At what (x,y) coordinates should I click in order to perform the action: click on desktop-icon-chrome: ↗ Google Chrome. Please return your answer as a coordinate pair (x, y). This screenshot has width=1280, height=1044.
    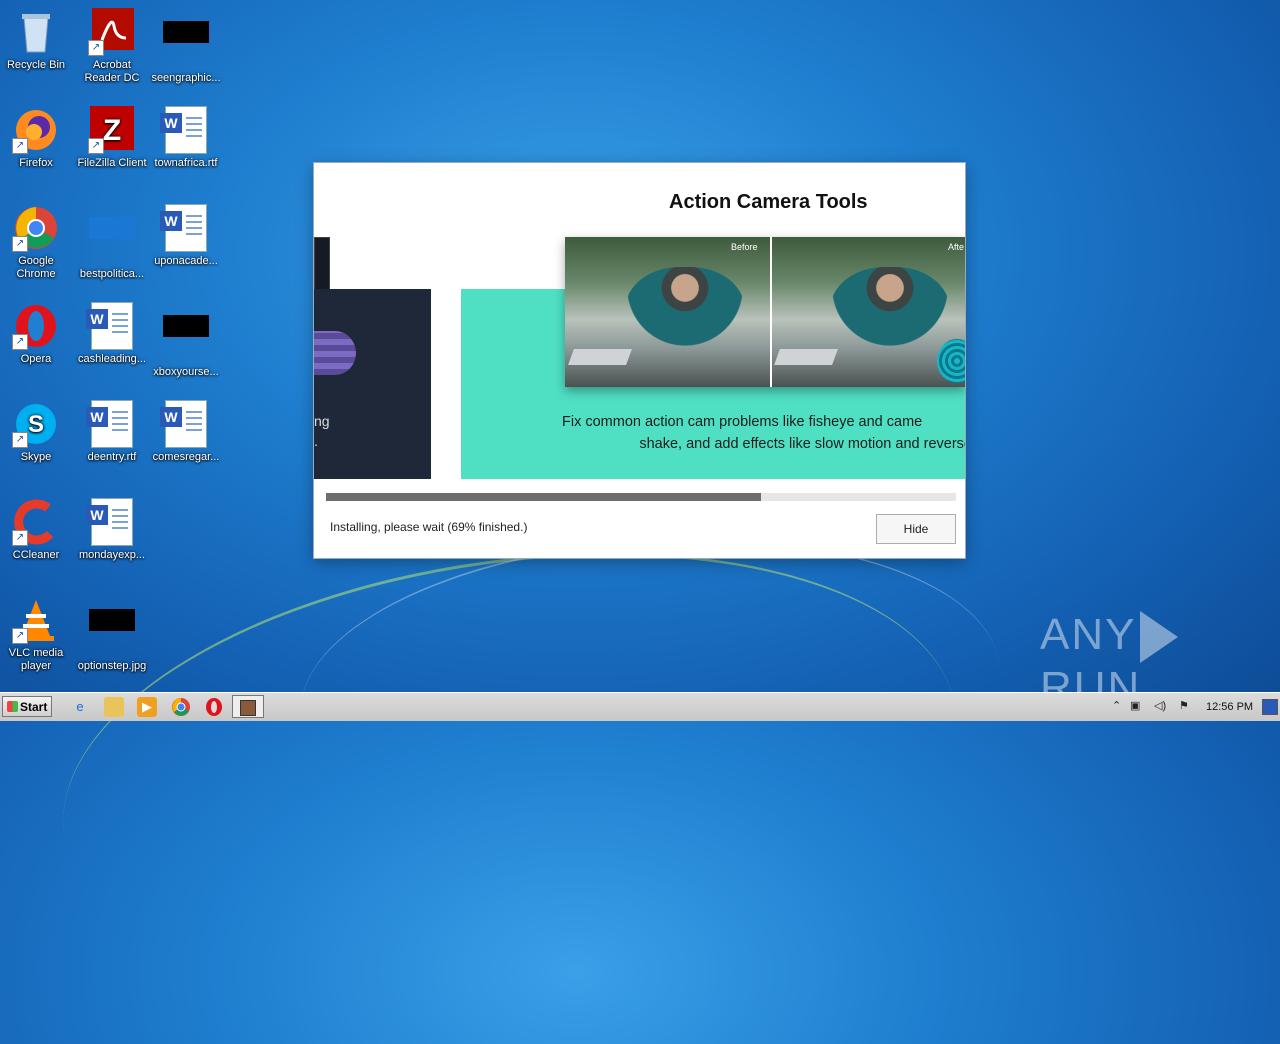
    Looking at the image, I should click on (36, 242).